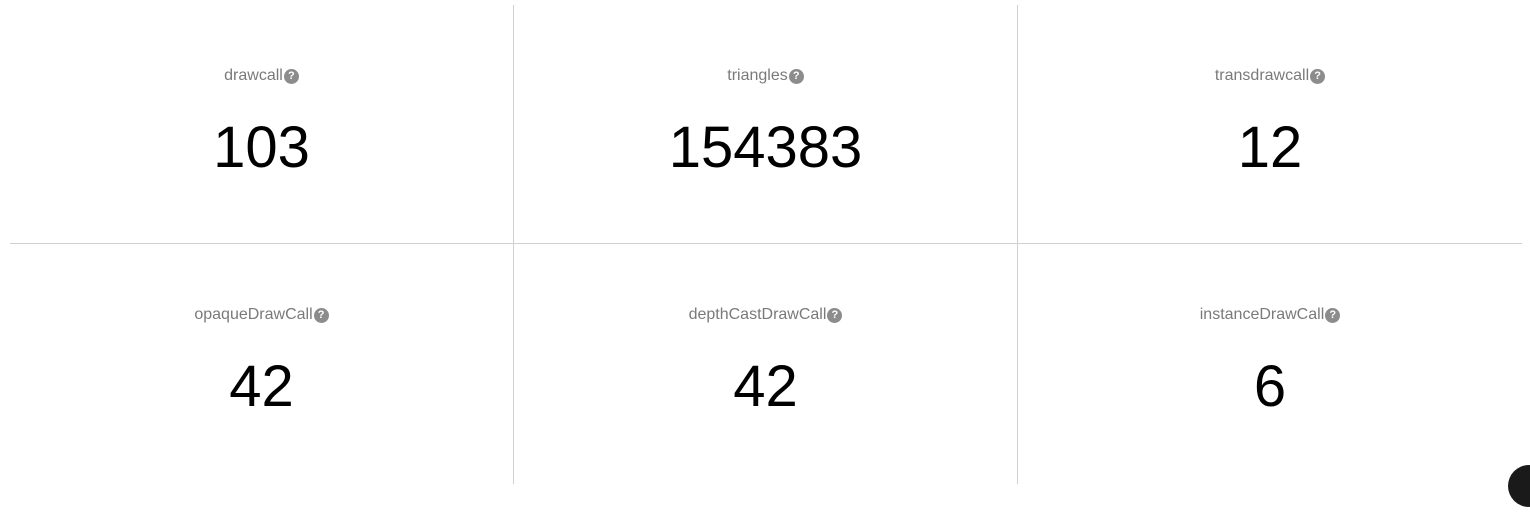 The image size is (1530, 520). Describe the element at coordinates (757, 75) in the screenshot. I see `metric-label: triangles` at that location.